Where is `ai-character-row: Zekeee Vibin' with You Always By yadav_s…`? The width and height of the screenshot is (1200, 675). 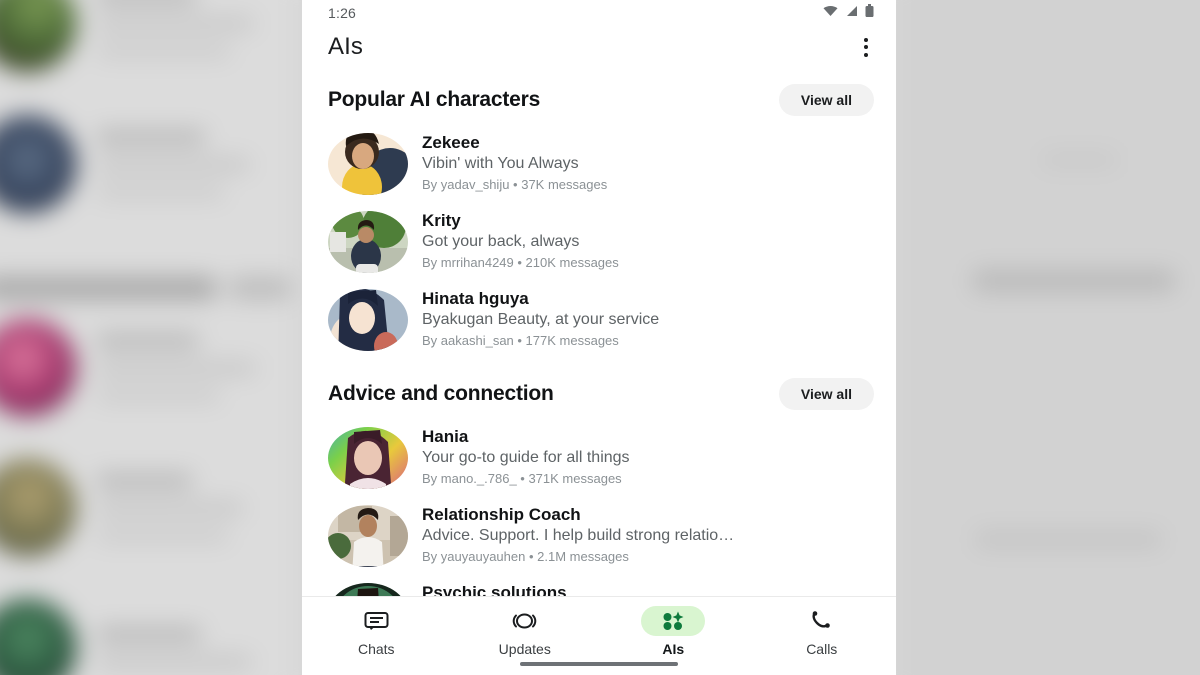
ai-character-row: Zekeee Vibin' with You Always By yadav_s… is located at coordinates (599, 167).